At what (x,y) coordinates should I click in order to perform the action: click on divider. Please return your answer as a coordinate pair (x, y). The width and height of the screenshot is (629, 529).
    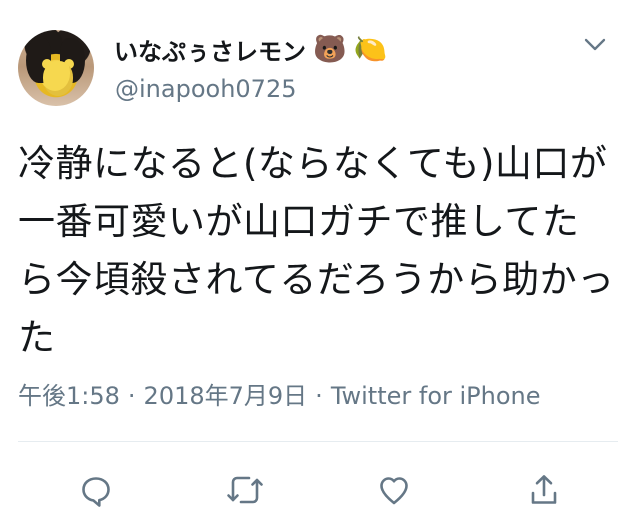
    Looking at the image, I should click on (318, 441).